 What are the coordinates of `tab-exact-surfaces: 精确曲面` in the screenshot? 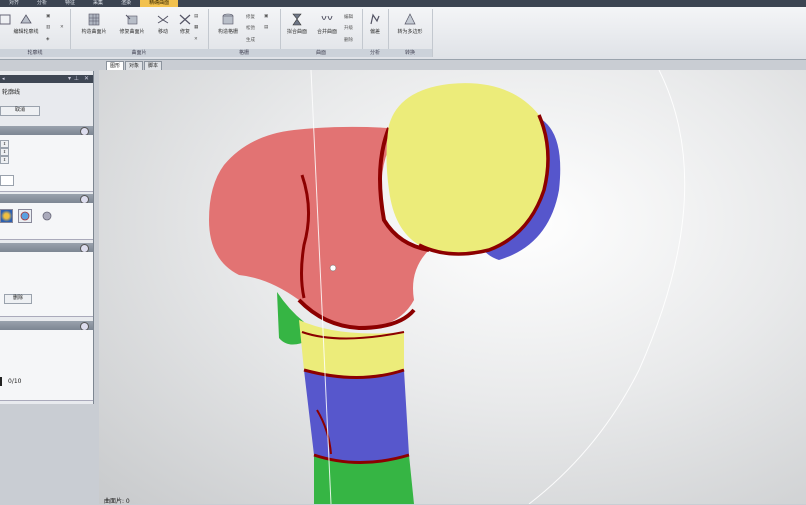 It's located at (159, 3).